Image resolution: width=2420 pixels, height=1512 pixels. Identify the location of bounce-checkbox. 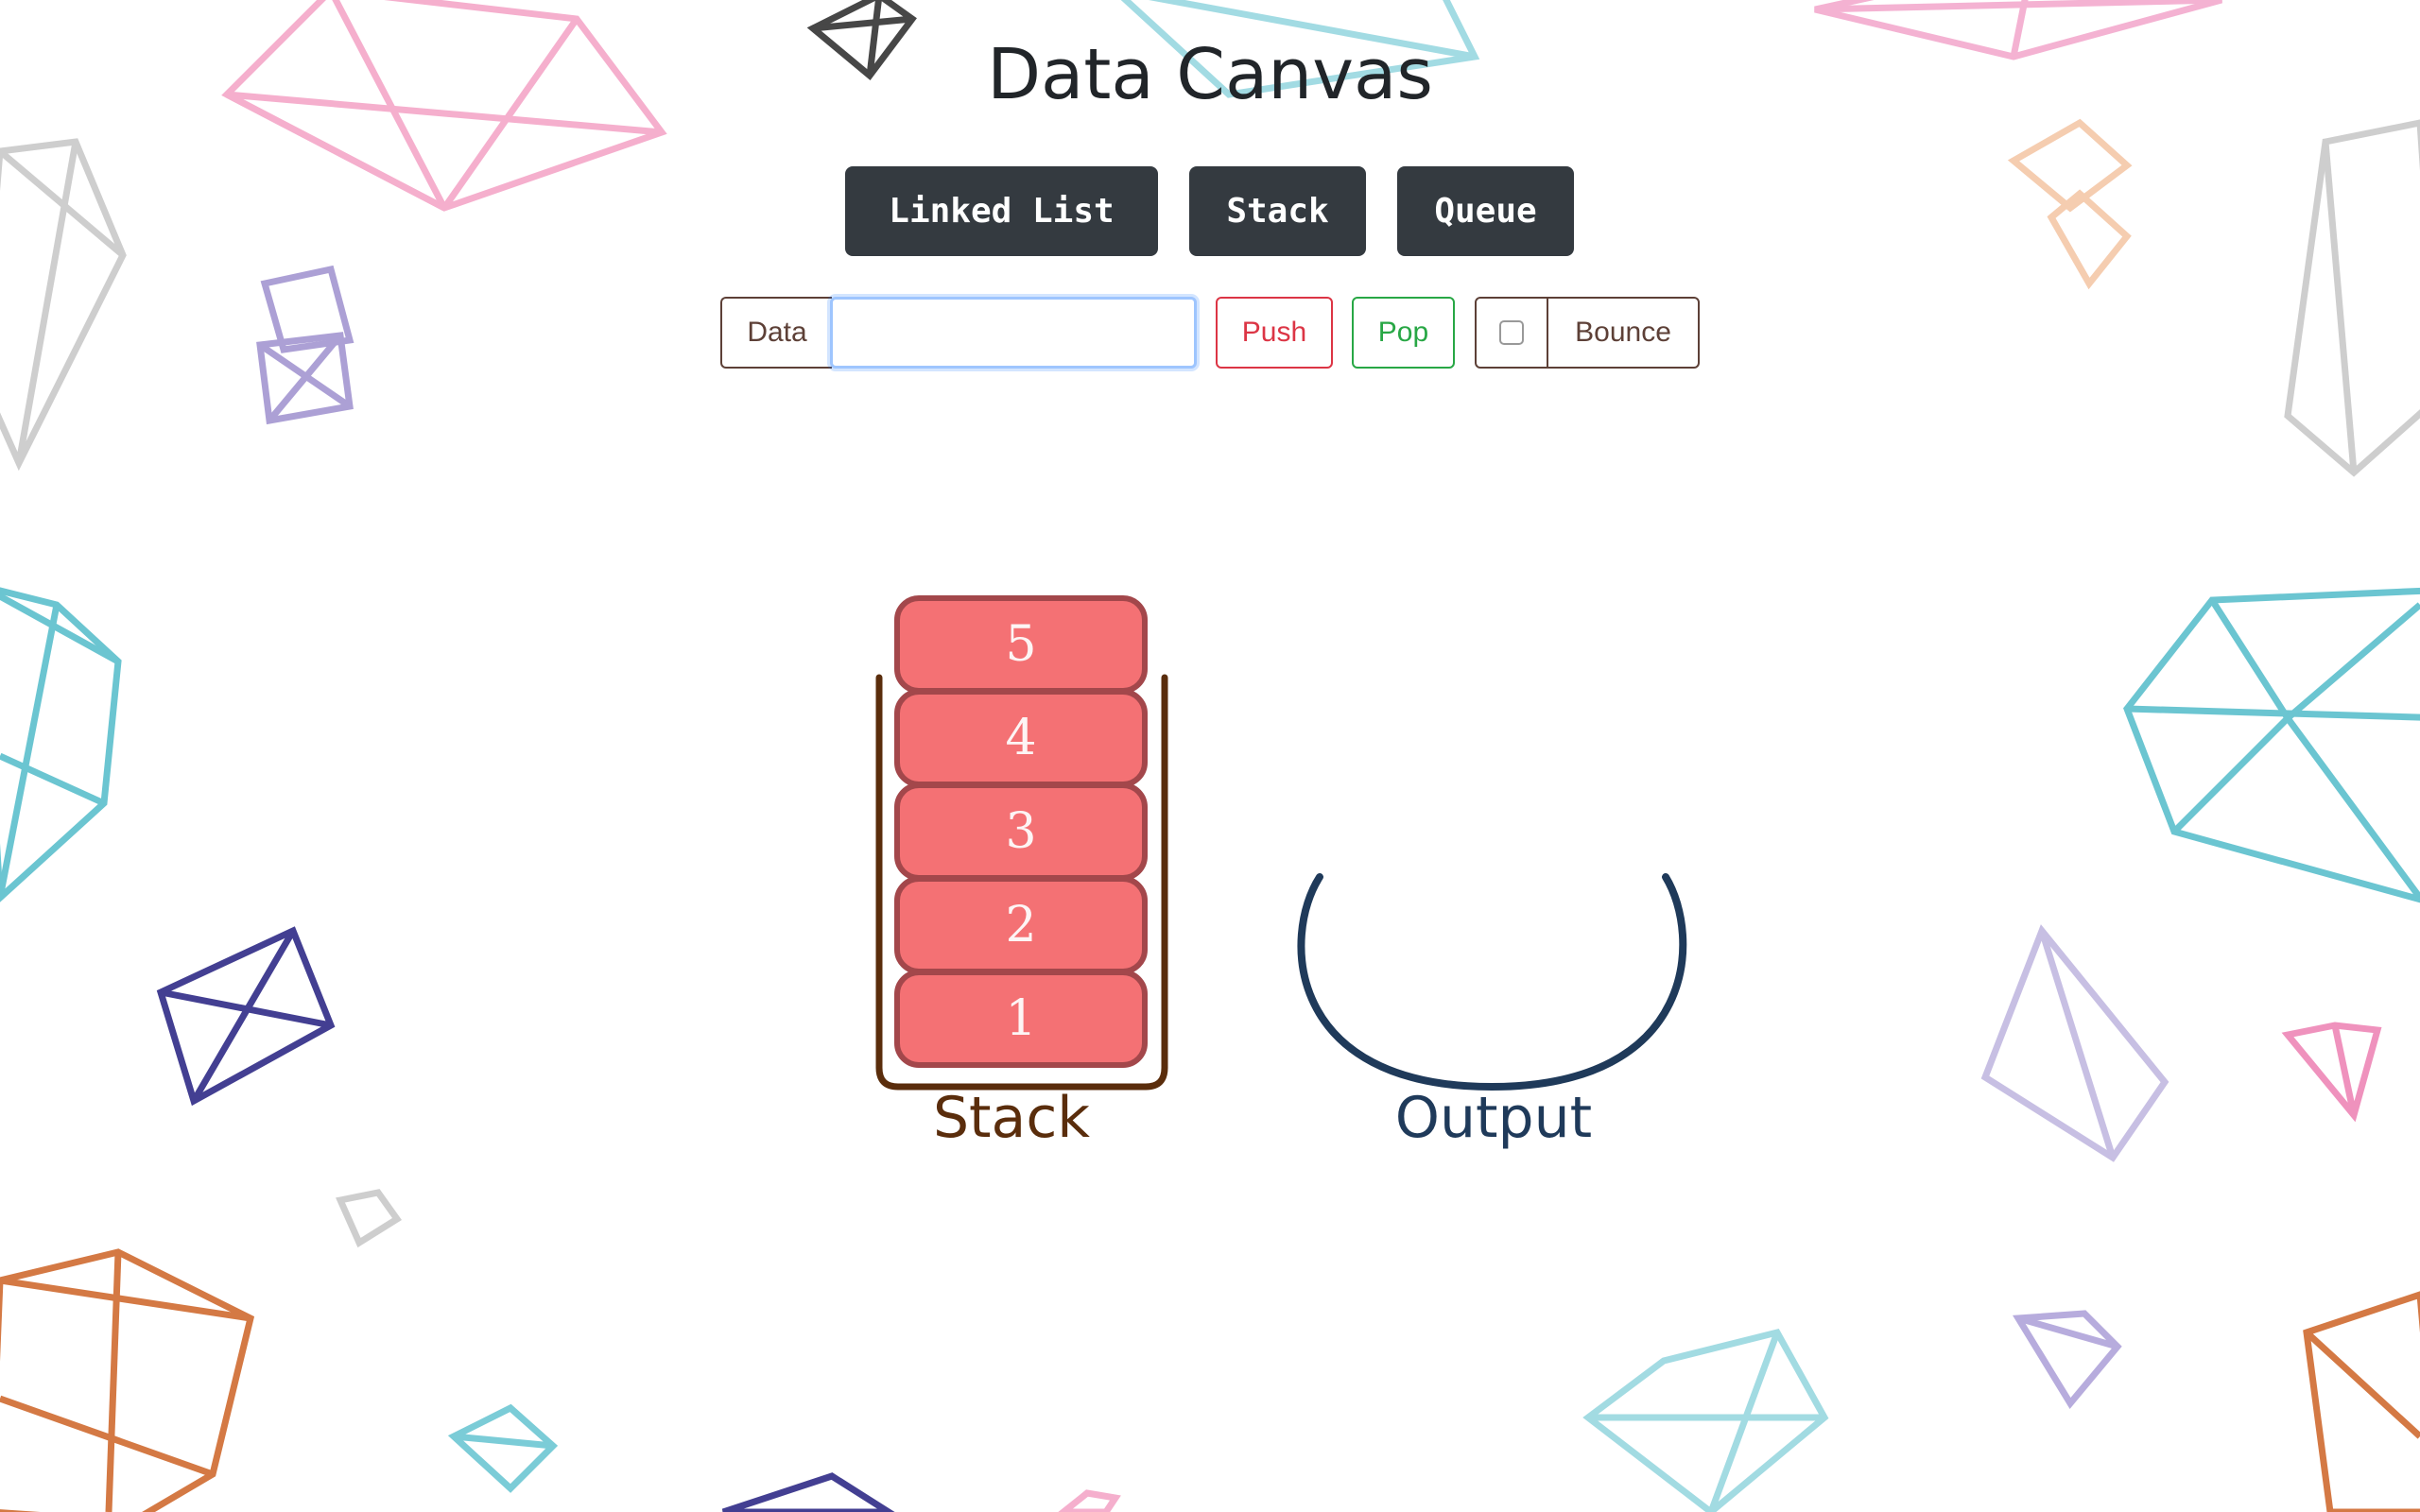
(1511, 333).